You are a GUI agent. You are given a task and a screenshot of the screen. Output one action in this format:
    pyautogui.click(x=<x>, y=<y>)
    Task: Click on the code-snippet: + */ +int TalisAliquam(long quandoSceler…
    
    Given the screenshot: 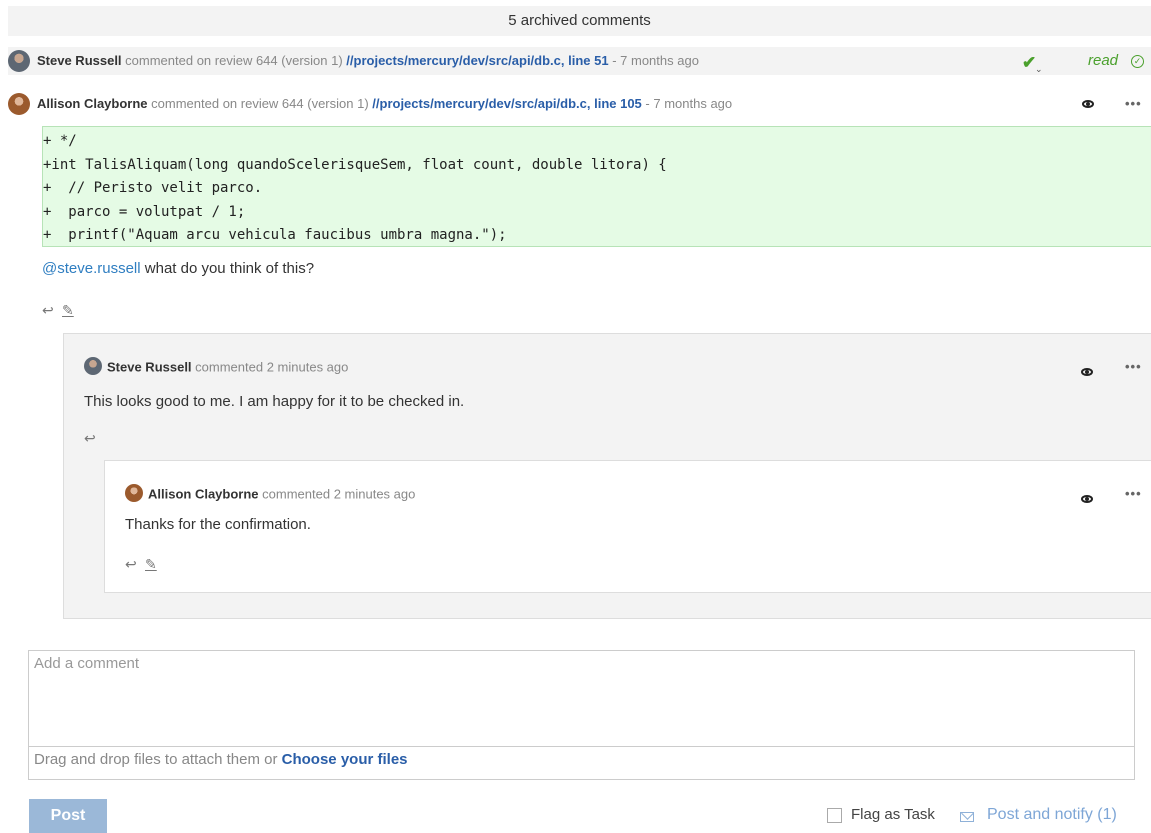 What is the action you would take?
    pyautogui.click(x=596, y=186)
    